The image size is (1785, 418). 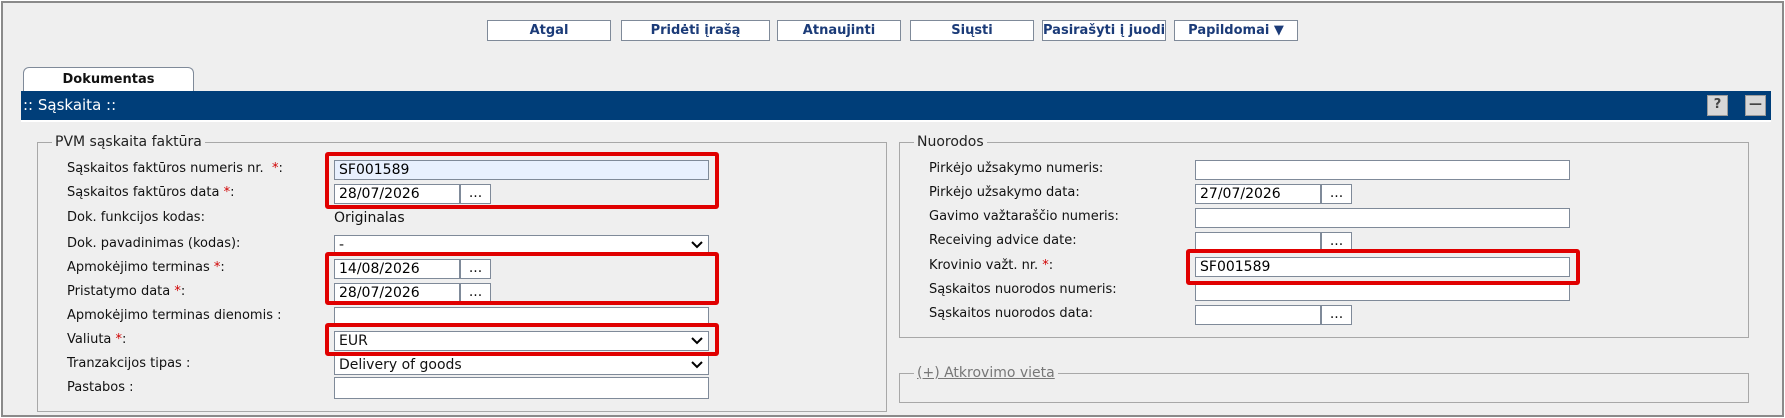 What do you see at coordinates (1717, 105) in the screenshot?
I see `help-icon: ?` at bounding box center [1717, 105].